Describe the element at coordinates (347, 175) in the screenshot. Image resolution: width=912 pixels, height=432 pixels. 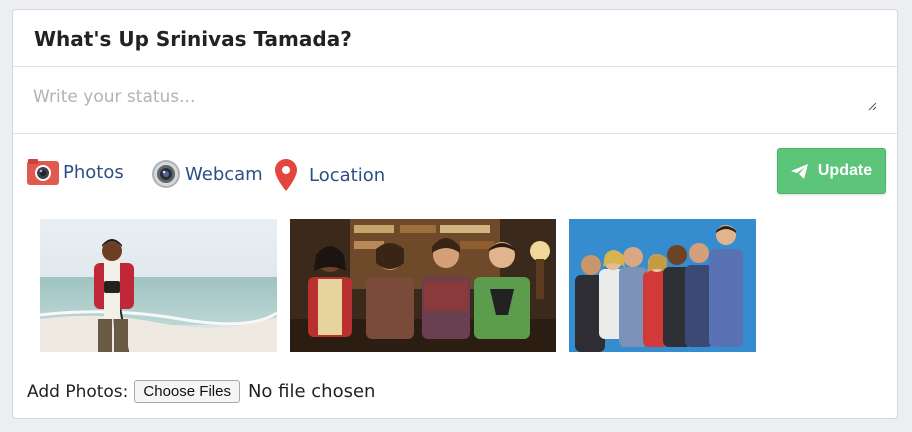
I see `location-label: Location` at that location.